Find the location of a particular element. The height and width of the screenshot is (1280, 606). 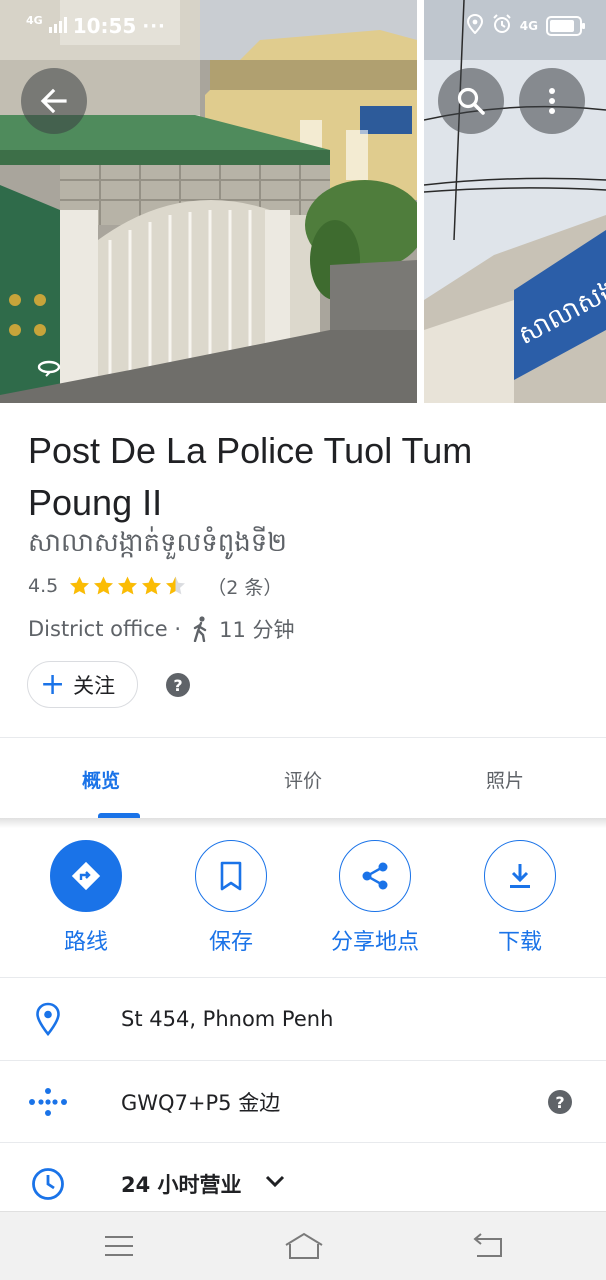

network-indicator-right: 4G is located at coordinates (528, 25).